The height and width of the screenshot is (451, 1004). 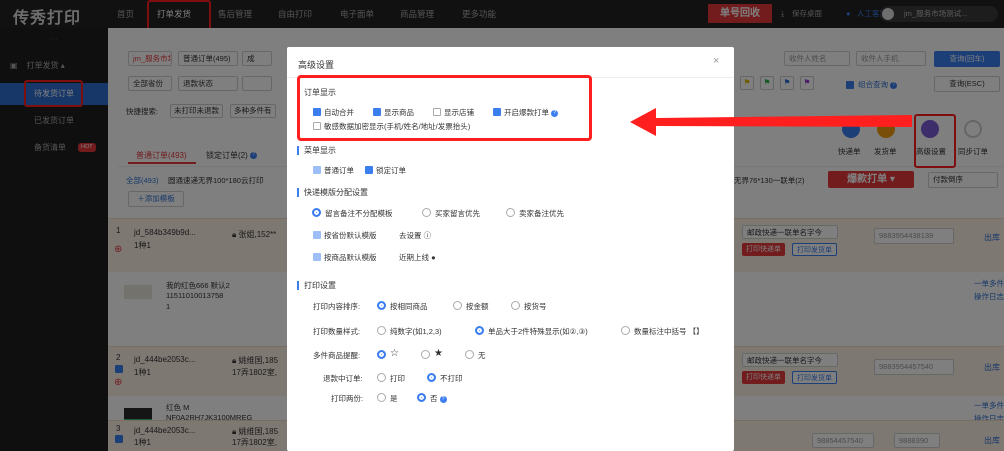 I want to click on annotation-arrow, so click(x=771, y=122).